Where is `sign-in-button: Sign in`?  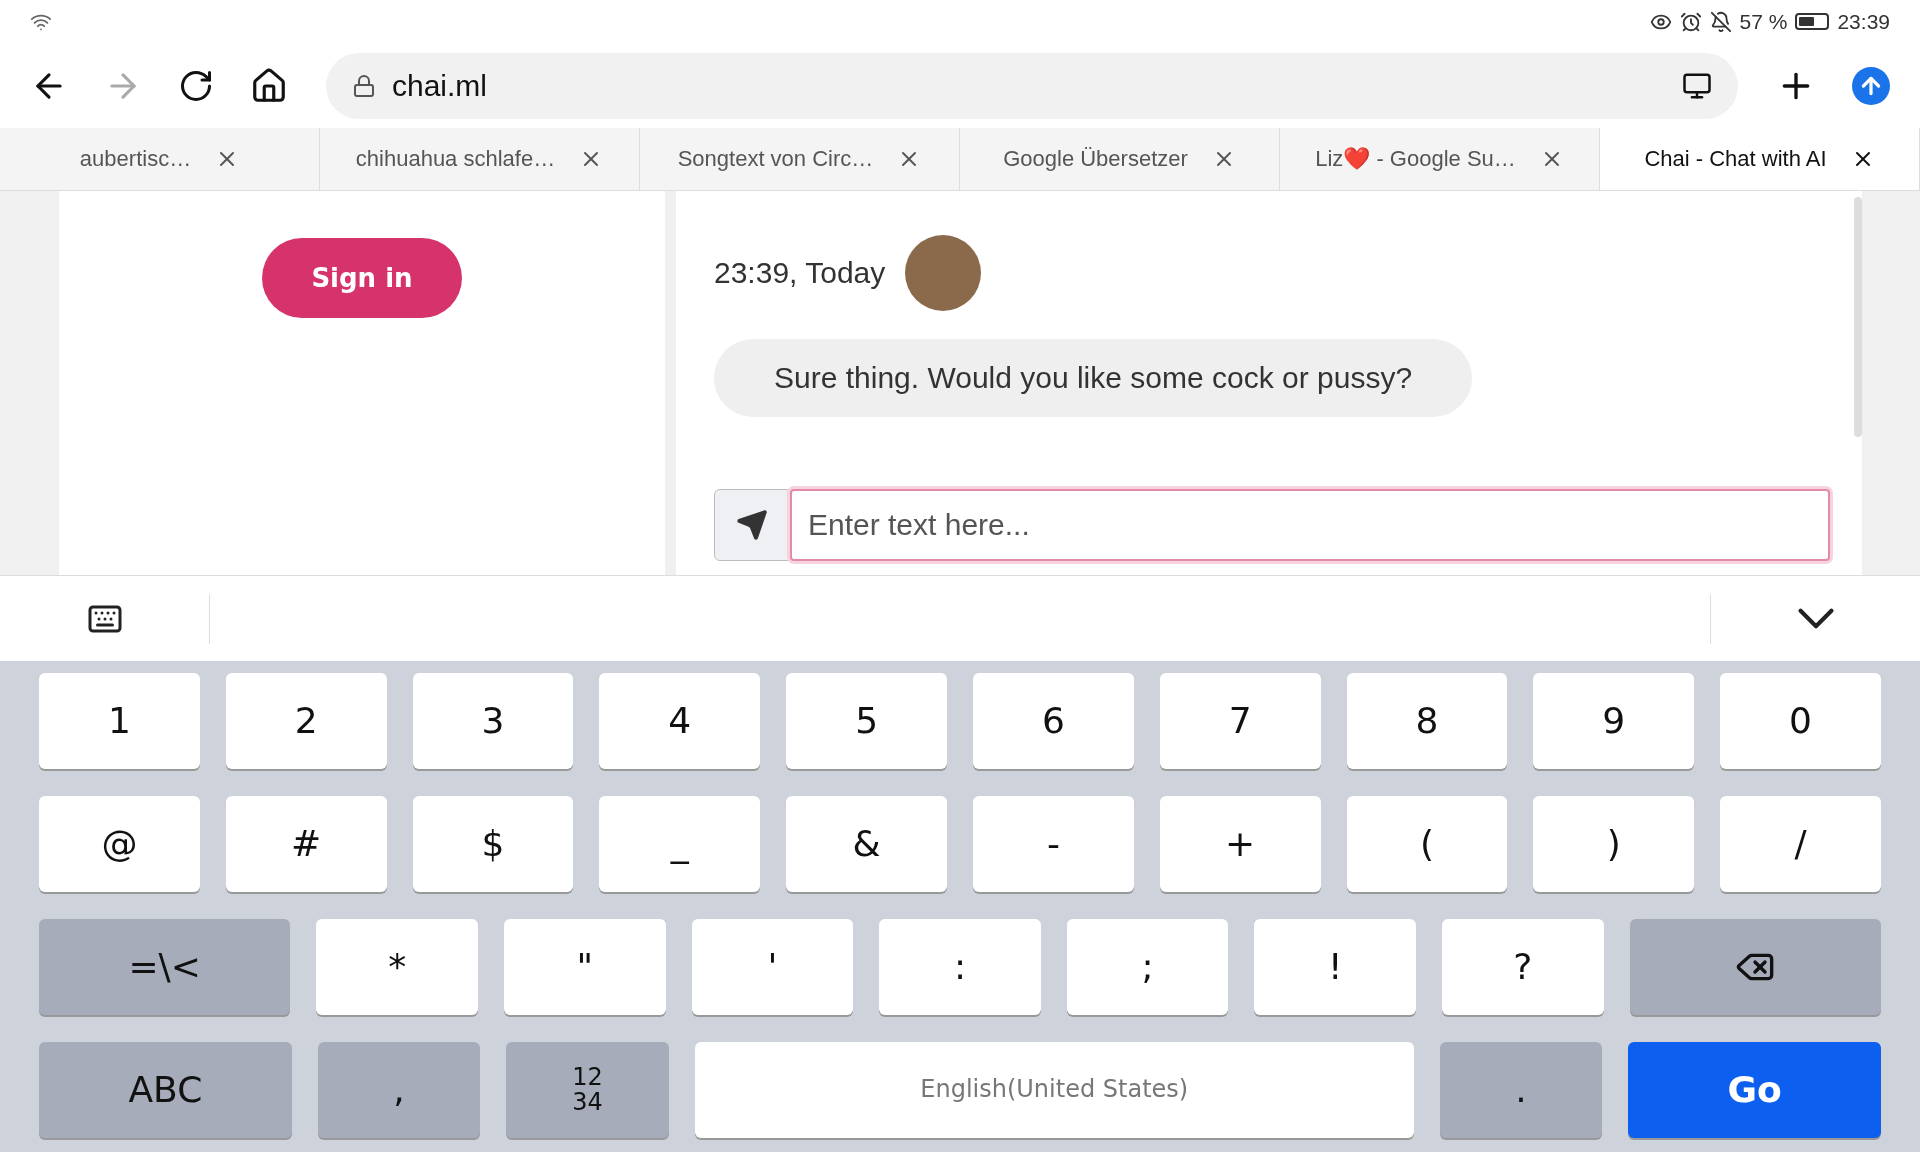
sign-in-button: Sign in is located at coordinates (362, 277).